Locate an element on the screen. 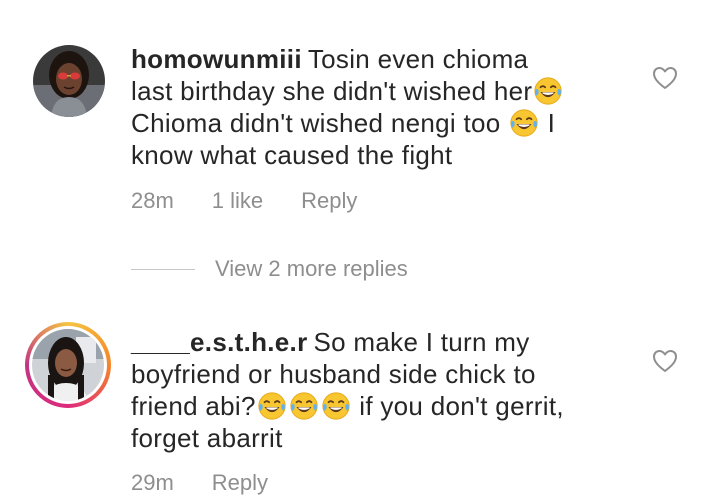  divider is located at coordinates (163, 269).